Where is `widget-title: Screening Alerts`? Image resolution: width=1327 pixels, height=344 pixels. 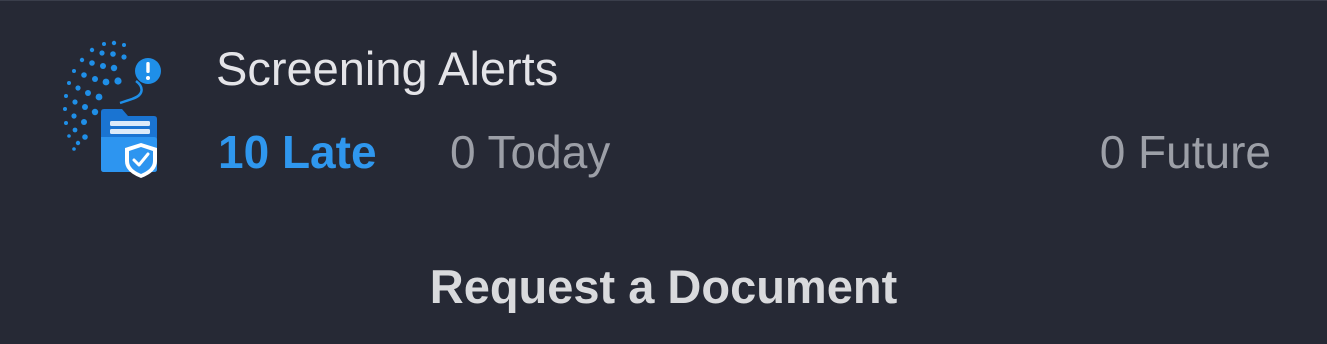
widget-title: Screening Alerts is located at coordinates (387, 68).